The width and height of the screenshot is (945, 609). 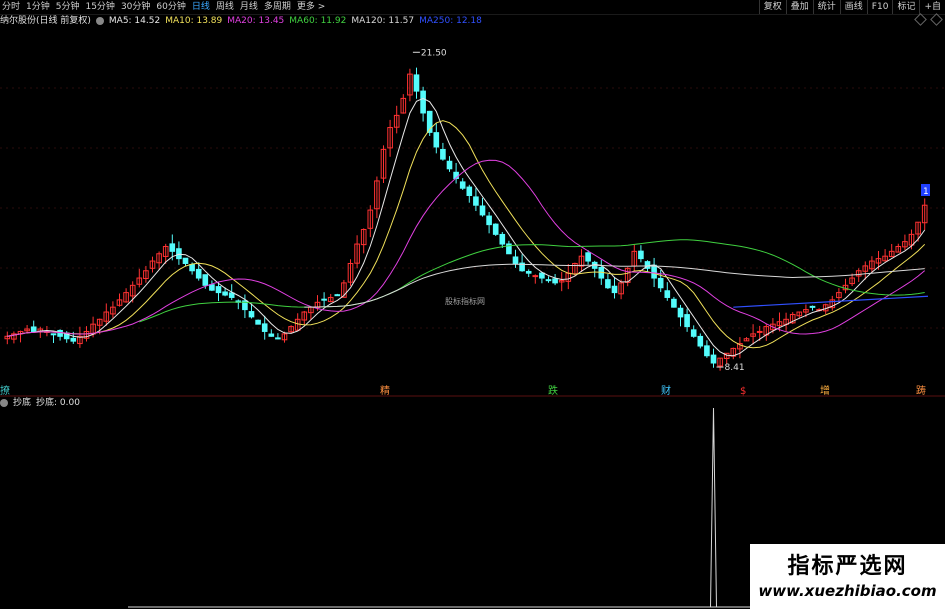 I want to click on toolbar-button: 复权, so click(x=772, y=7).